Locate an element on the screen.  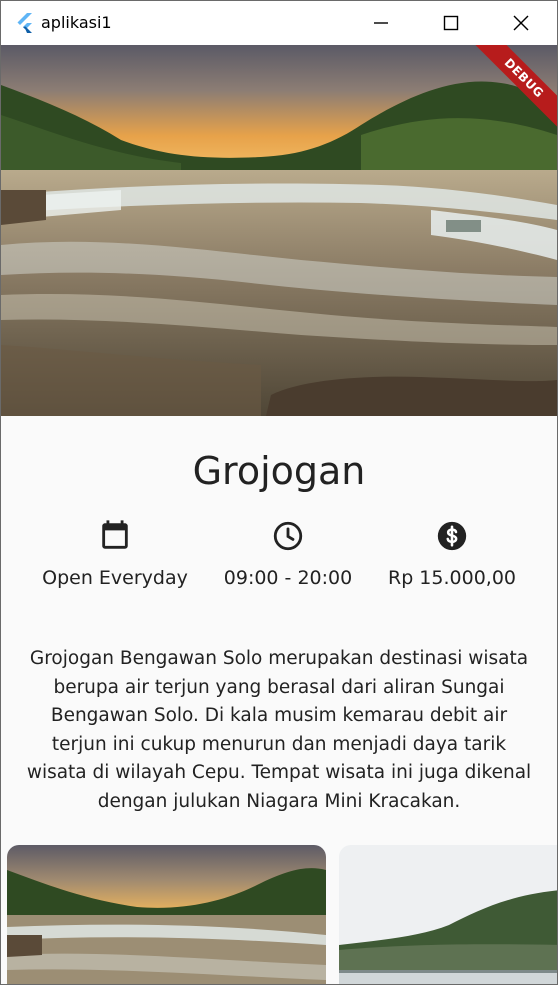
calendar-icon is located at coordinates (115, 534).